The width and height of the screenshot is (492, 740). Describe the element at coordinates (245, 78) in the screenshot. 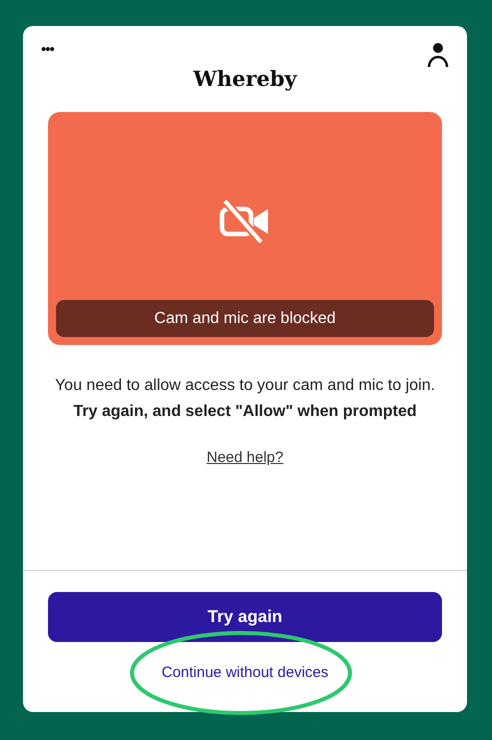

I see `logo: Whereby` at that location.